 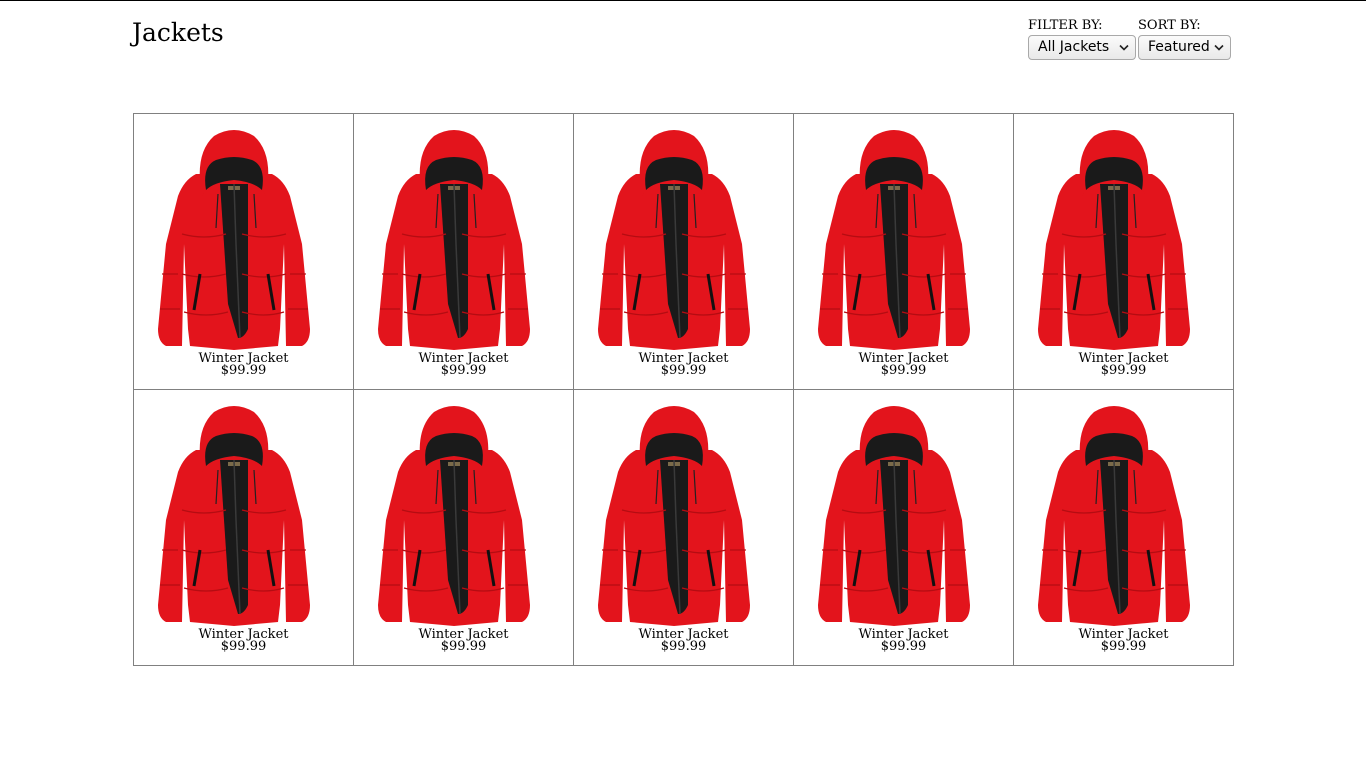 I want to click on filter-control: FILTER BY: All Jackets, so click(x=1082, y=39).